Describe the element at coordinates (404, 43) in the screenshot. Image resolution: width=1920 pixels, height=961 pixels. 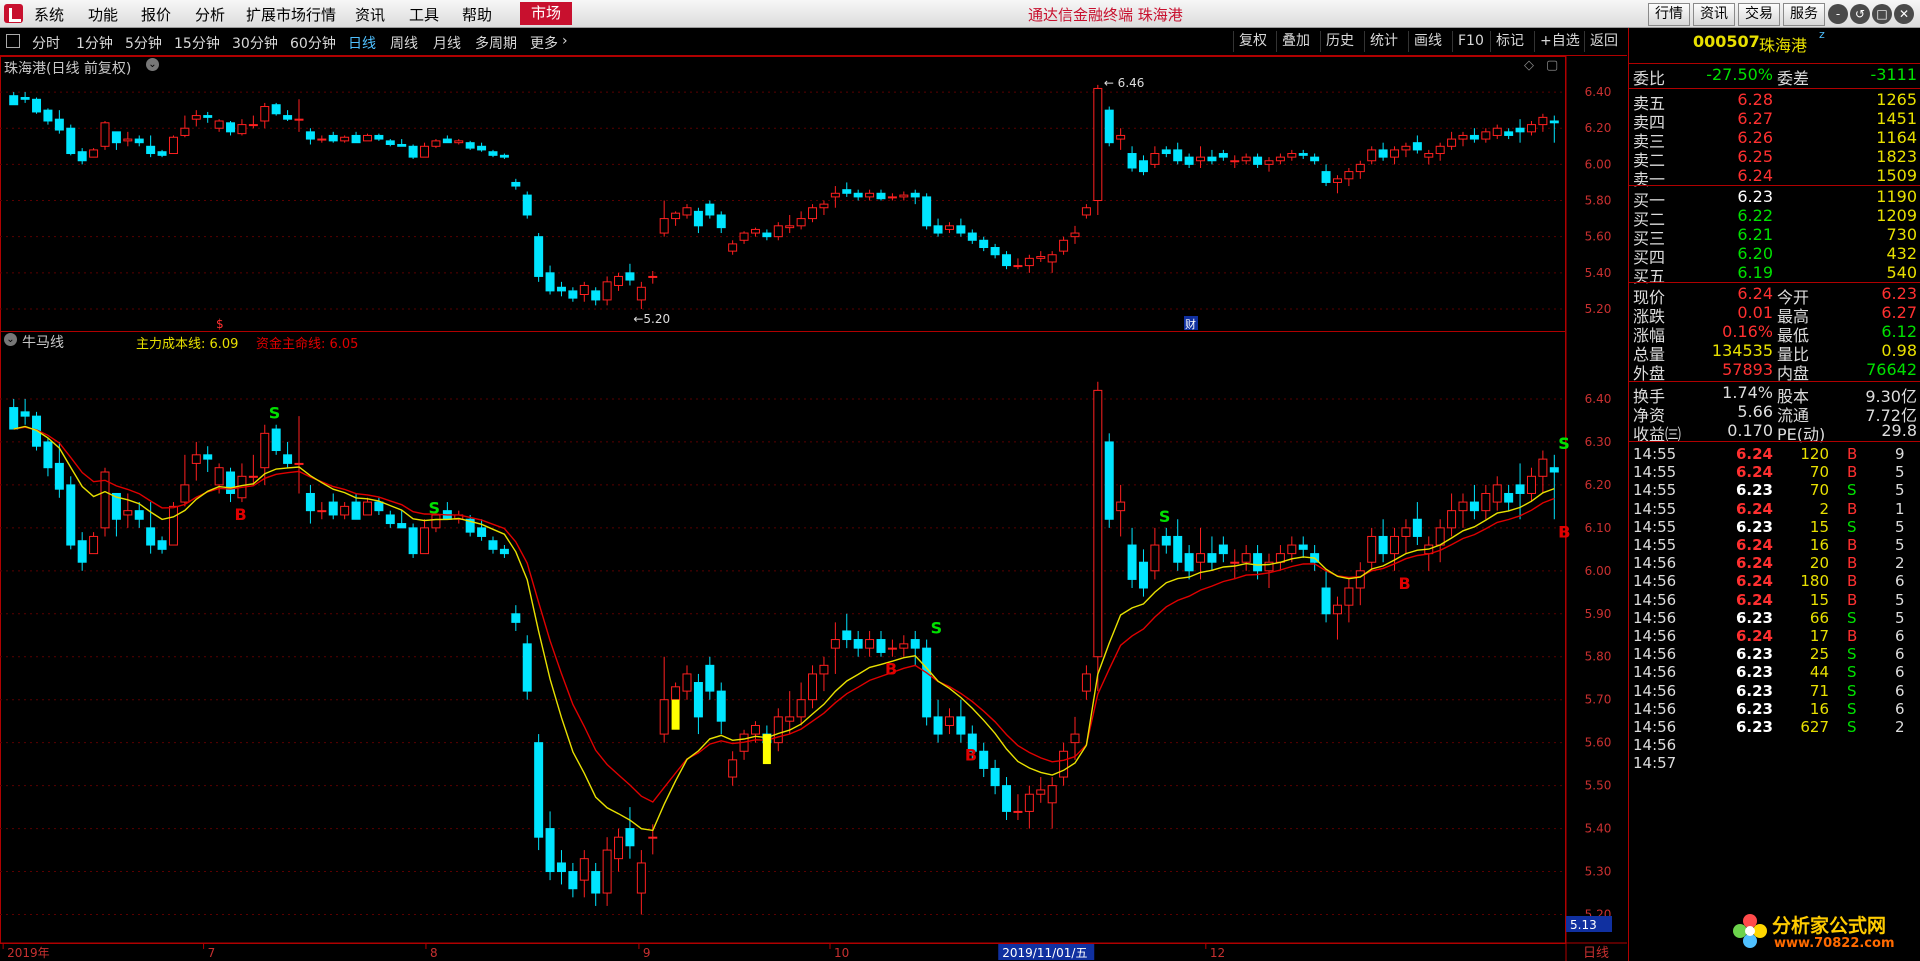
I see `period-weekly: 周线` at that location.